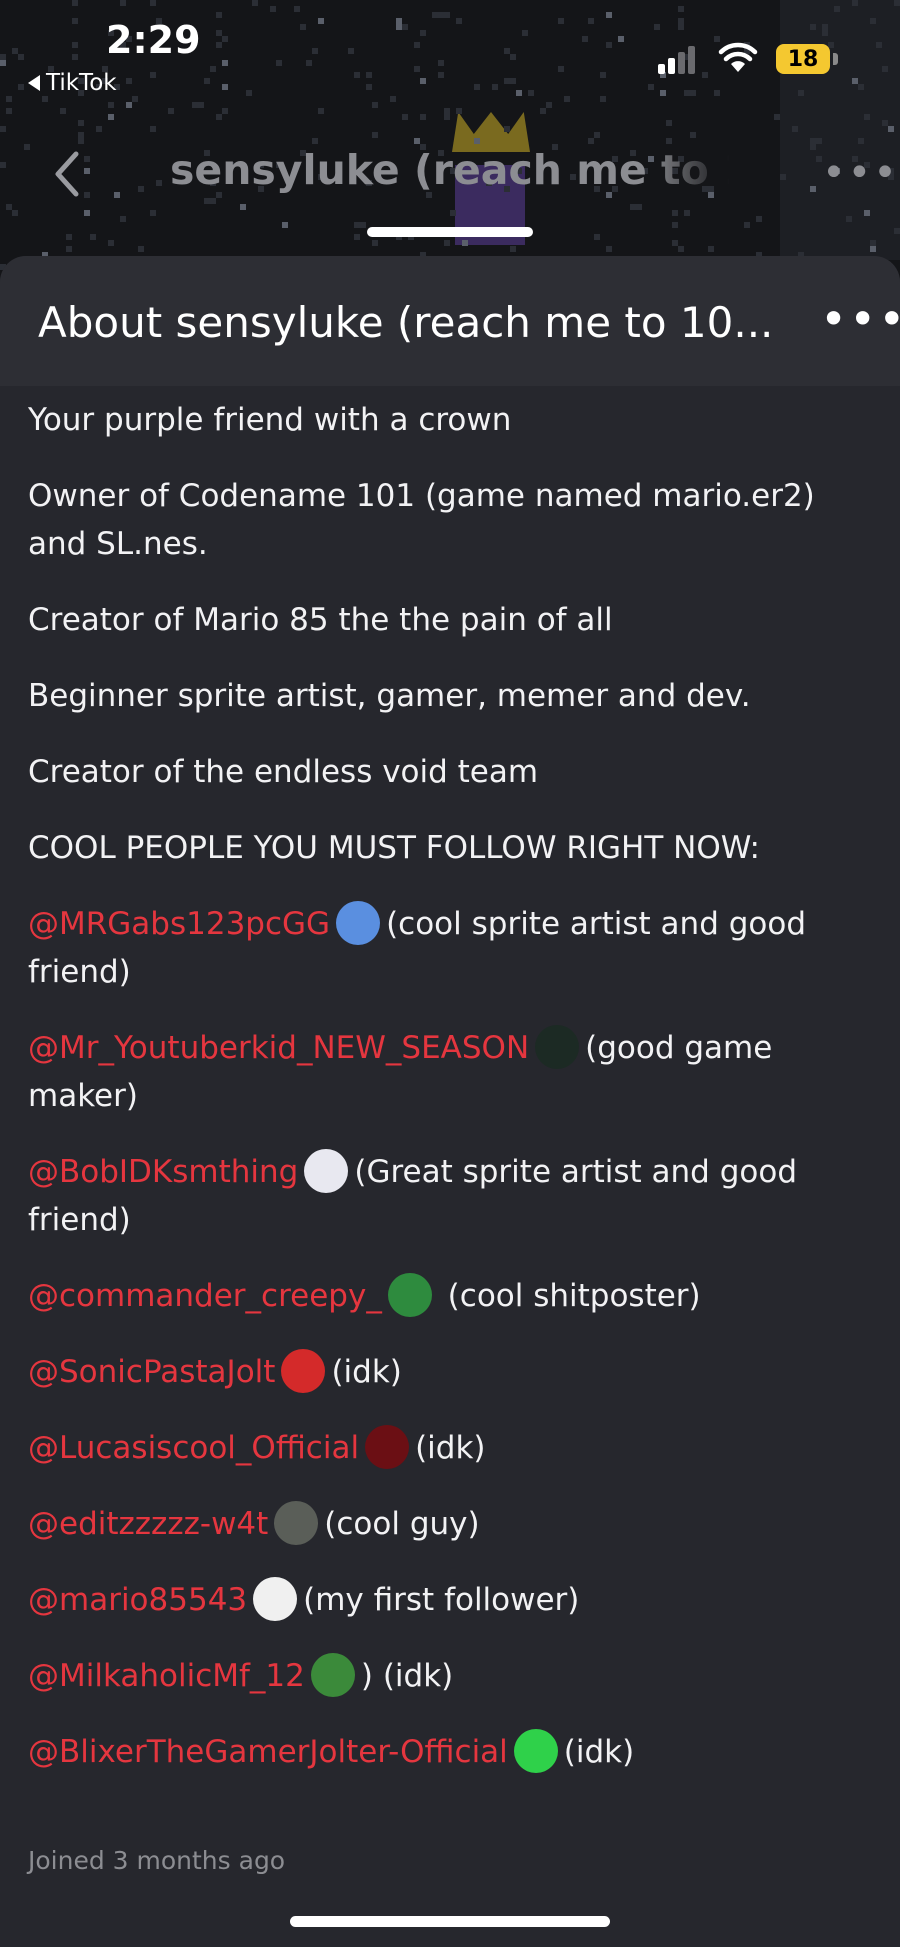  What do you see at coordinates (278, 1048) in the screenshot?
I see `mention-link: @Mr_Youtuberkid_NEW_SEASON` at bounding box center [278, 1048].